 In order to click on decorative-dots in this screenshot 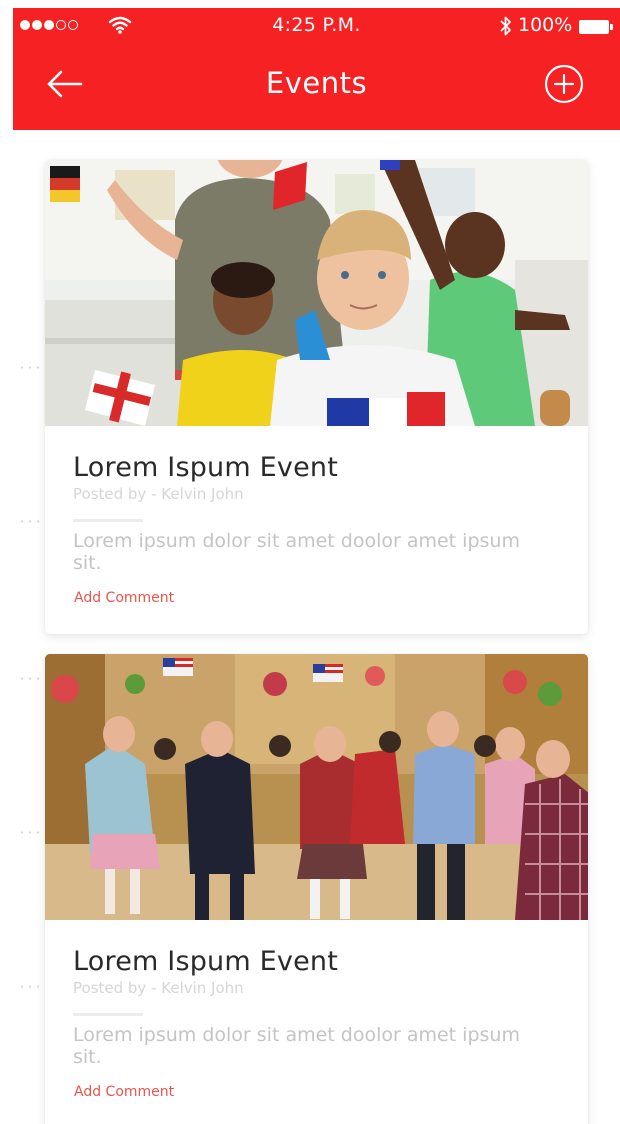, I will do `click(33, 678)`.